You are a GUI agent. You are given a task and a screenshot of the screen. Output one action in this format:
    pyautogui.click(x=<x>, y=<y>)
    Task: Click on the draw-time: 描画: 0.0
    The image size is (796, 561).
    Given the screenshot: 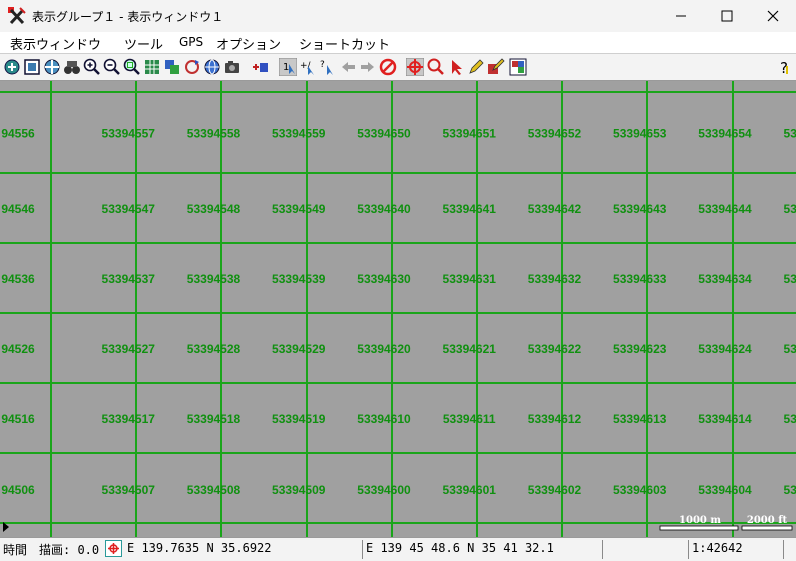 What is the action you would take?
    pyautogui.click(x=69, y=550)
    